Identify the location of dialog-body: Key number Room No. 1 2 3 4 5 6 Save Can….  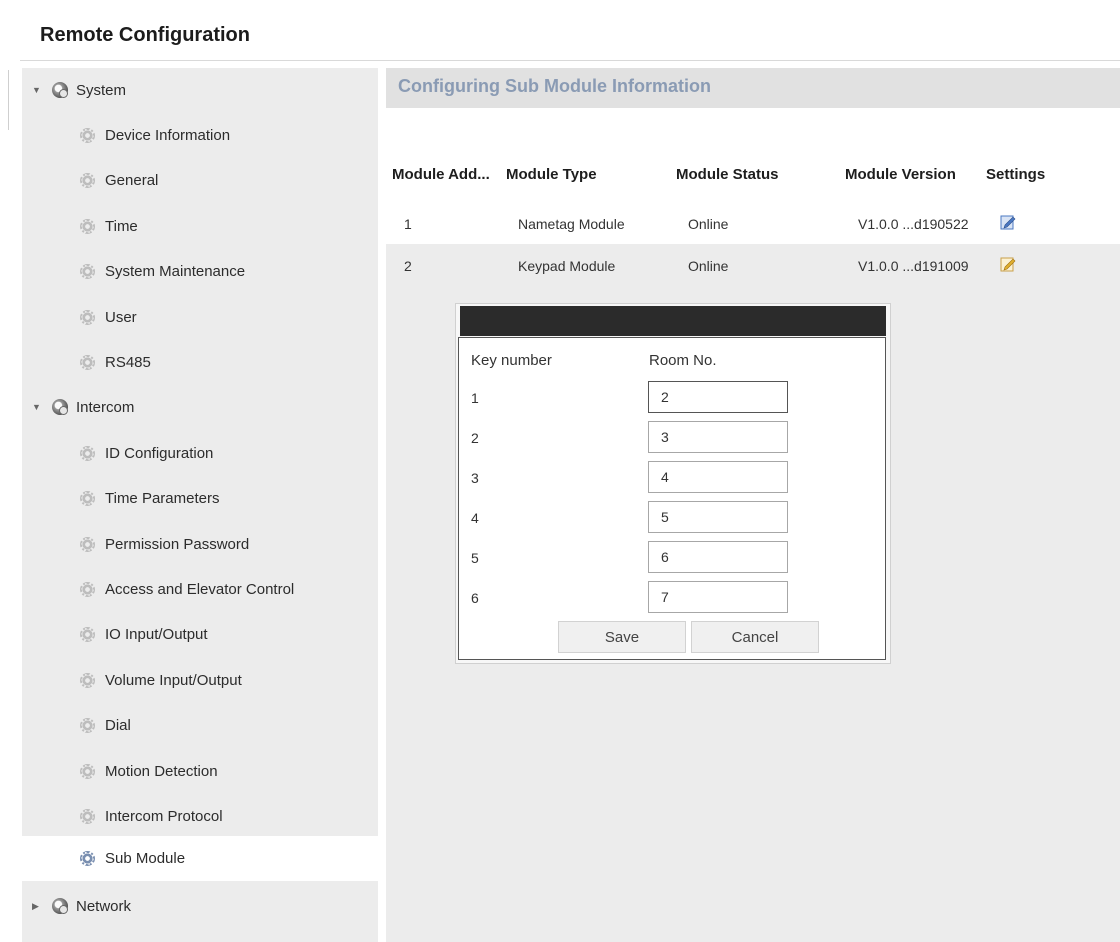
(672, 498).